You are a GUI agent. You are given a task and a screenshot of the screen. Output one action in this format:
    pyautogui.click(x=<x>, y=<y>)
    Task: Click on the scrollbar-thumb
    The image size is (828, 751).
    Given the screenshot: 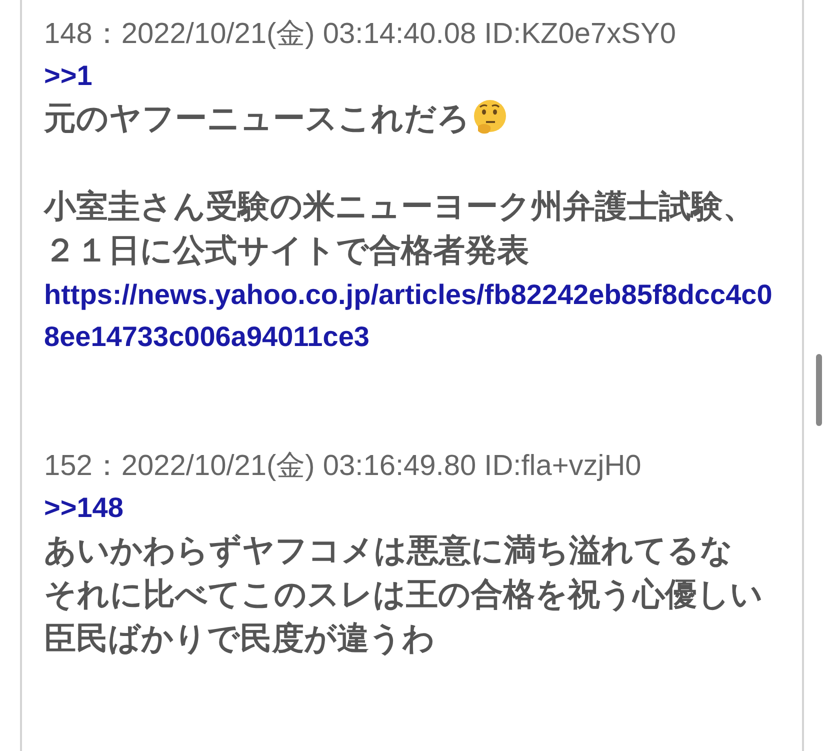 What is the action you would take?
    pyautogui.click(x=819, y=390)
    